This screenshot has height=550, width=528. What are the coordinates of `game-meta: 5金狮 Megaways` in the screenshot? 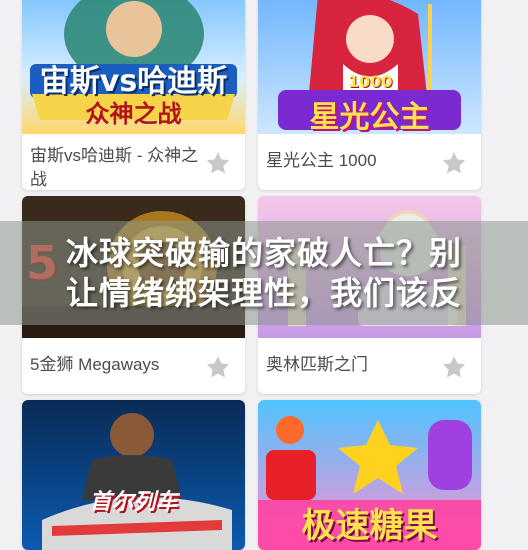 It's located at (133, 366).